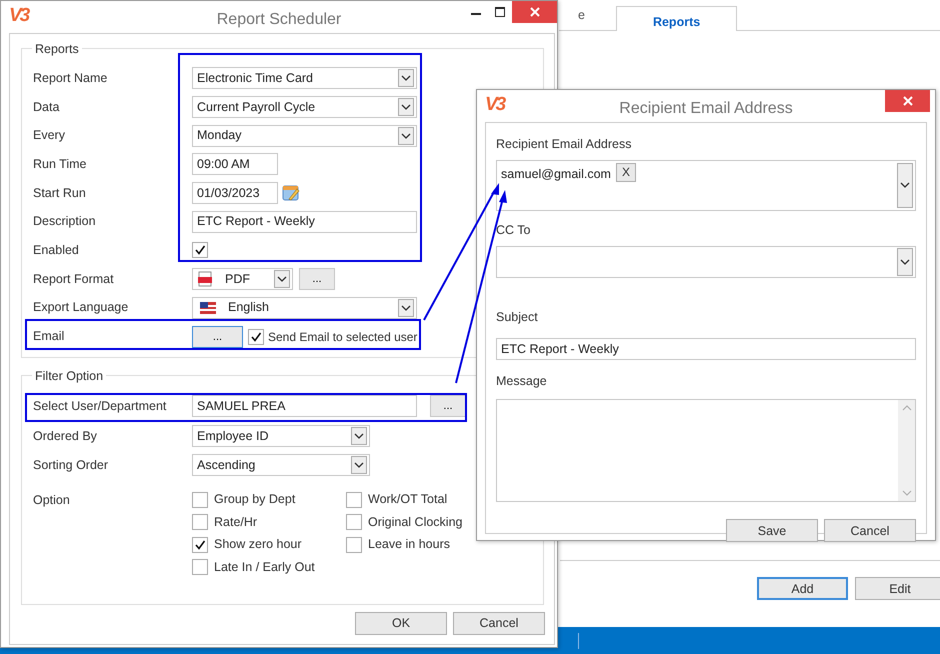  What do you see at coordinates (100, 406) in the screenshot?
I see `field-label: Select User/Department` at bounding box center [100, 406].